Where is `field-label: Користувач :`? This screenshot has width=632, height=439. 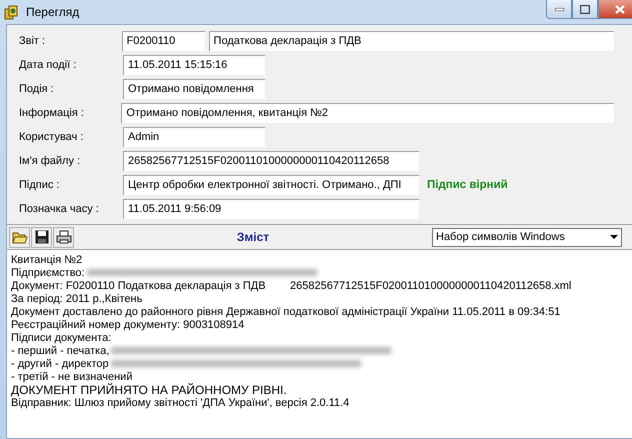
field-label: Користувач : is located at coordinates (51, 137).